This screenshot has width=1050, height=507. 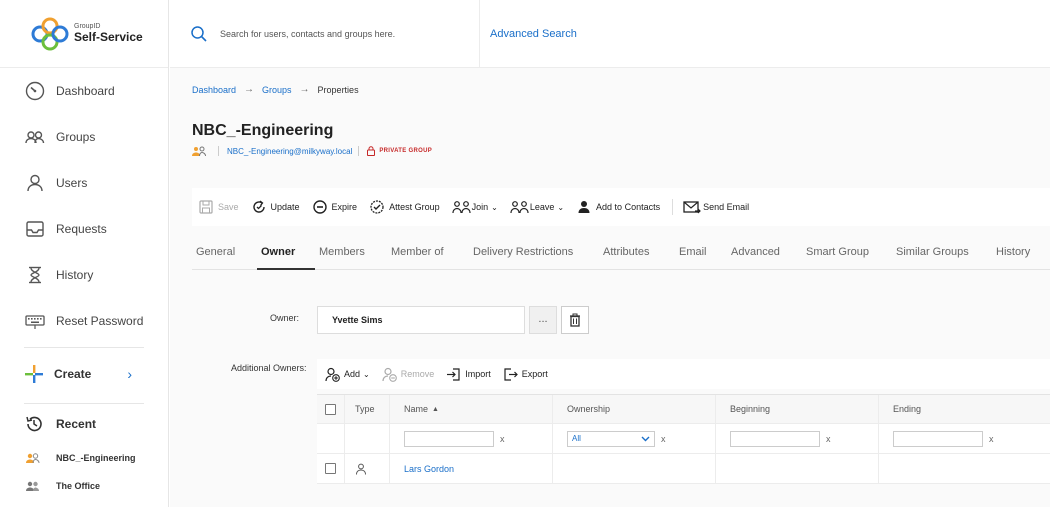 I want to click on logo-icon, so click(x=51, y=34).